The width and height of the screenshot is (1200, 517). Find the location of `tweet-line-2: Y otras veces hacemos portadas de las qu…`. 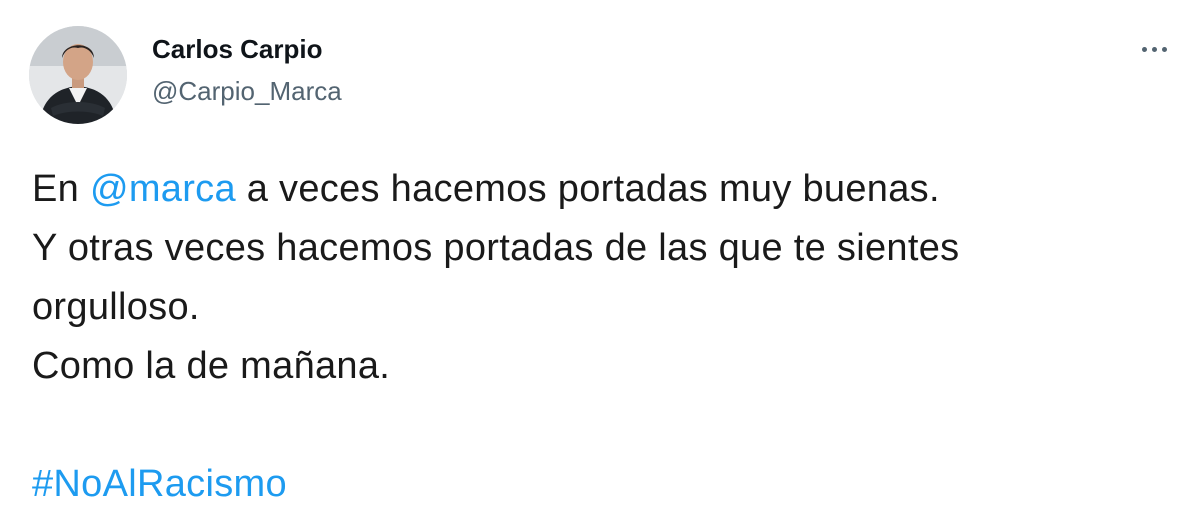

tweet-line-2: Y otras veces hacemos portadas de las qu… is located at coordinates (496, 248).